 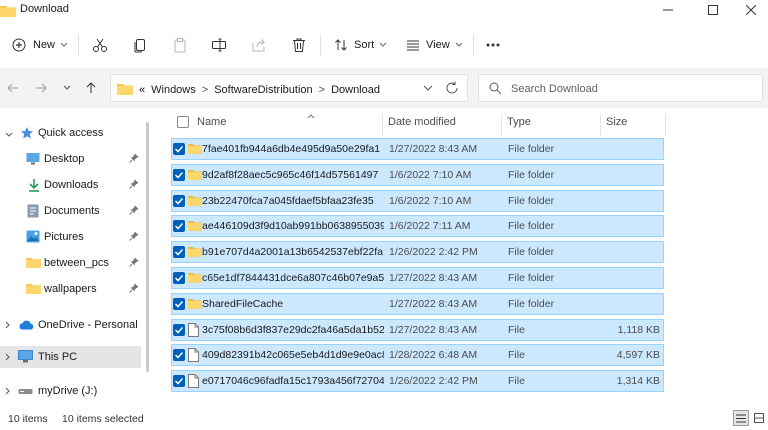 What do you see at coordinates (434, 45) in the screenshot?
I see `view-button: View` at bounding box center [434, 45].